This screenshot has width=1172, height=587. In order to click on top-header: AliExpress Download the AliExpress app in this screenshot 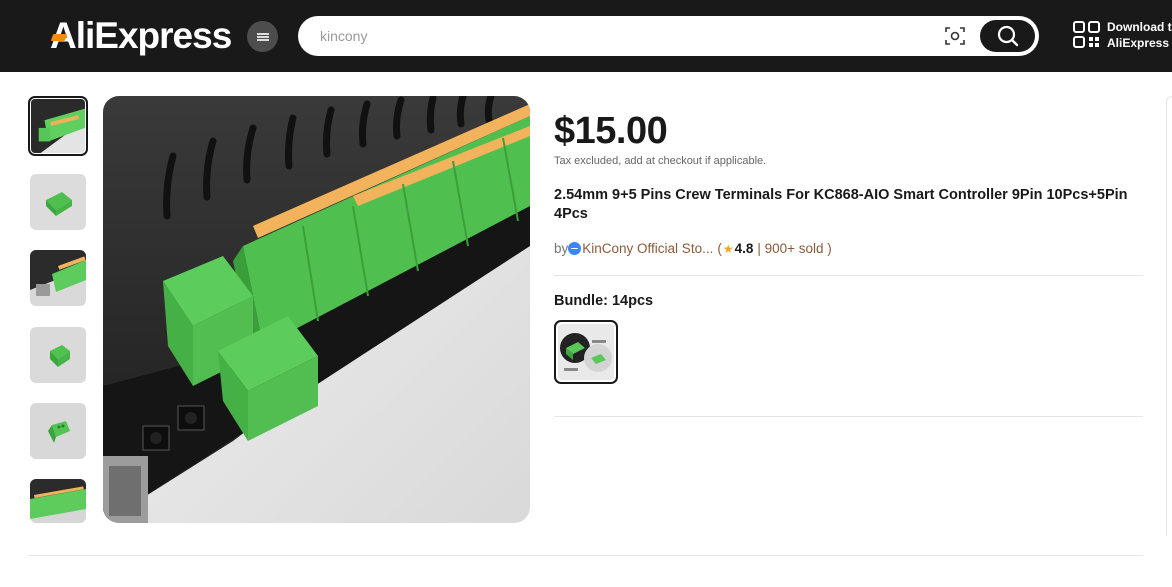, I will do `click(586, 36)`.